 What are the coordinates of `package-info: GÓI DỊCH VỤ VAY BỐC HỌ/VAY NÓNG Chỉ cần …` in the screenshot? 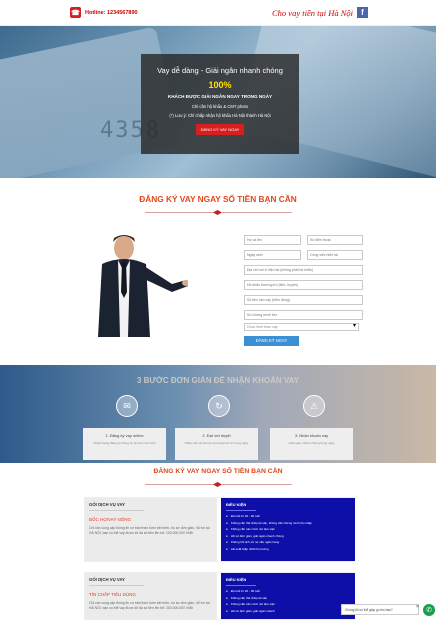 It's located at (151, 529).